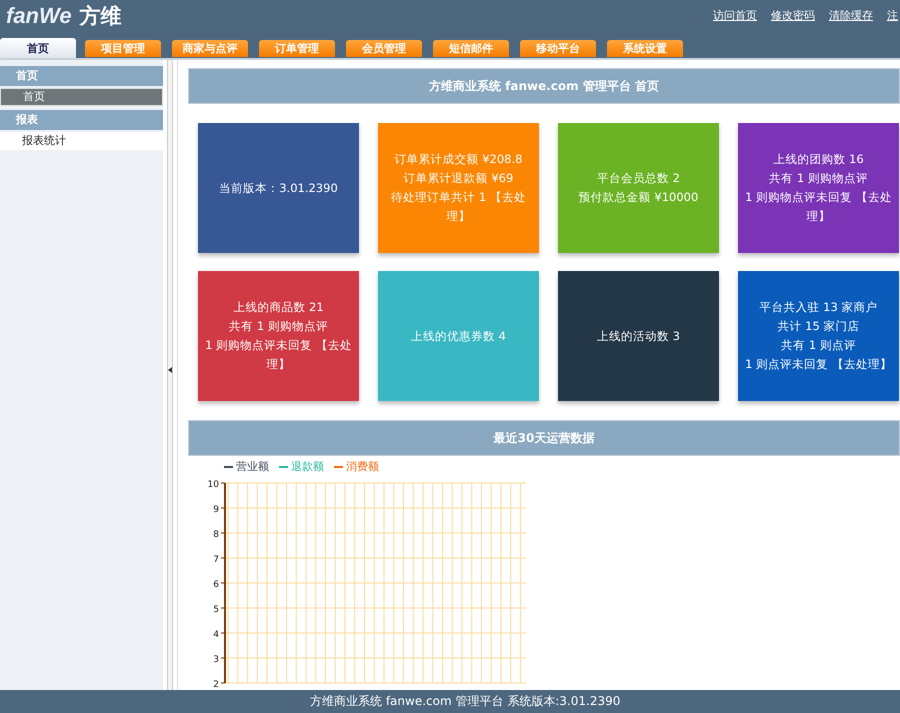  I want to click on stat-text: 当前版本：3.01.2390, so click(278, 188).